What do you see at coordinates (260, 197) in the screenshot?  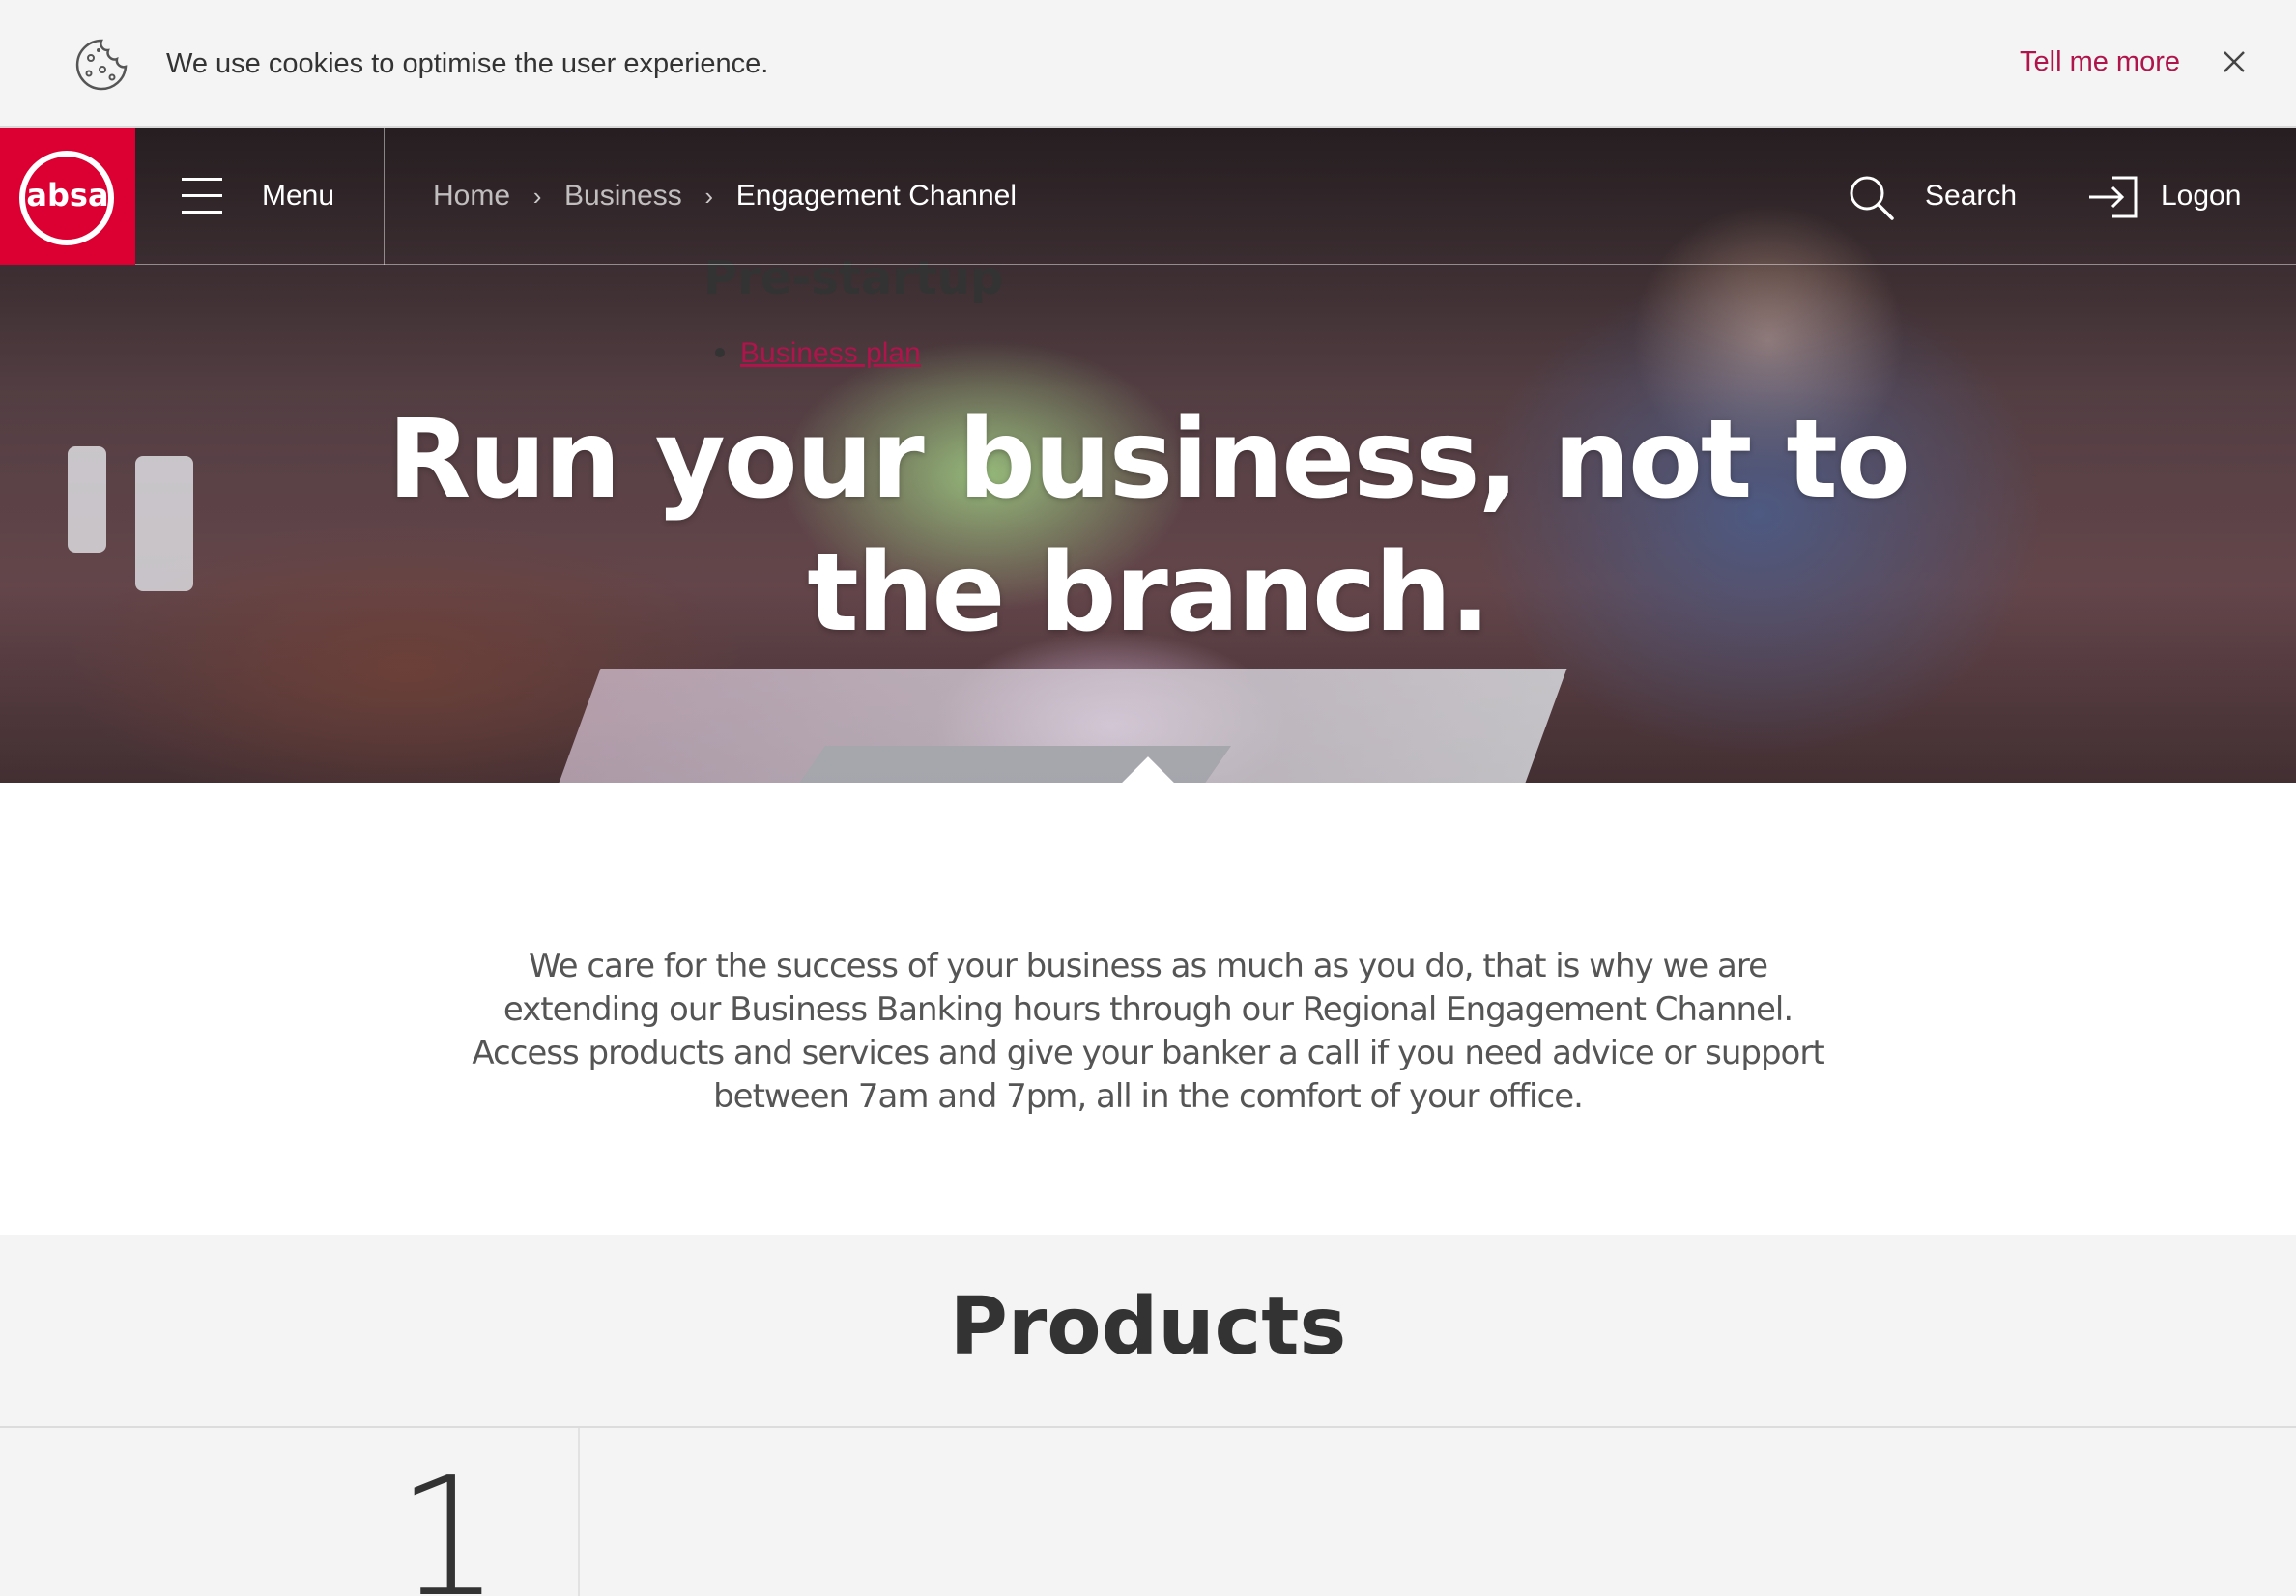 I see `menu-button: Menu` at bounding box center [260, 197].